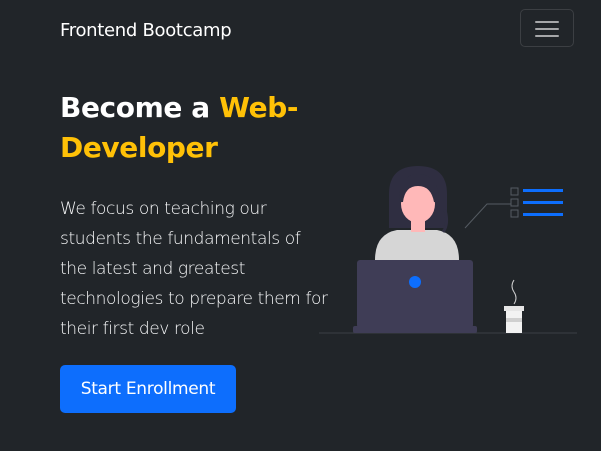  I want to click on person-figure, so click(417, 213).